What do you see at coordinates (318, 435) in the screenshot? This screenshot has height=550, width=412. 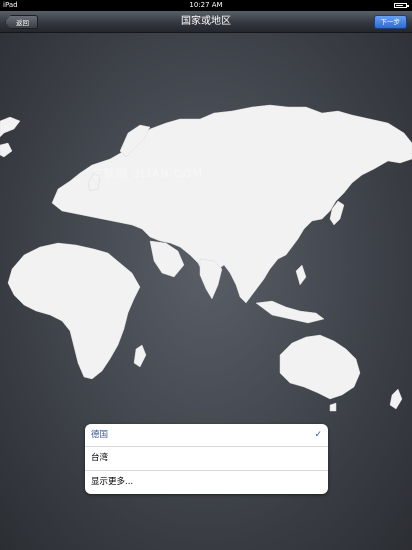 I see `checkmark-icon: ✓` at bounding box center [318, 435].